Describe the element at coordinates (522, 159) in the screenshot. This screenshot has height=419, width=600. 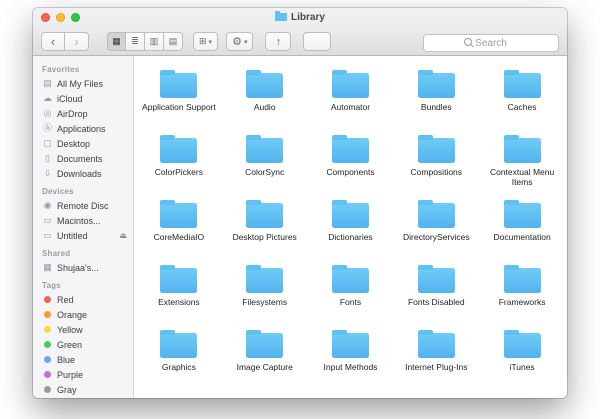
I see `folder-item-contextual-menu-items: Contextual Menu Items` at that location.